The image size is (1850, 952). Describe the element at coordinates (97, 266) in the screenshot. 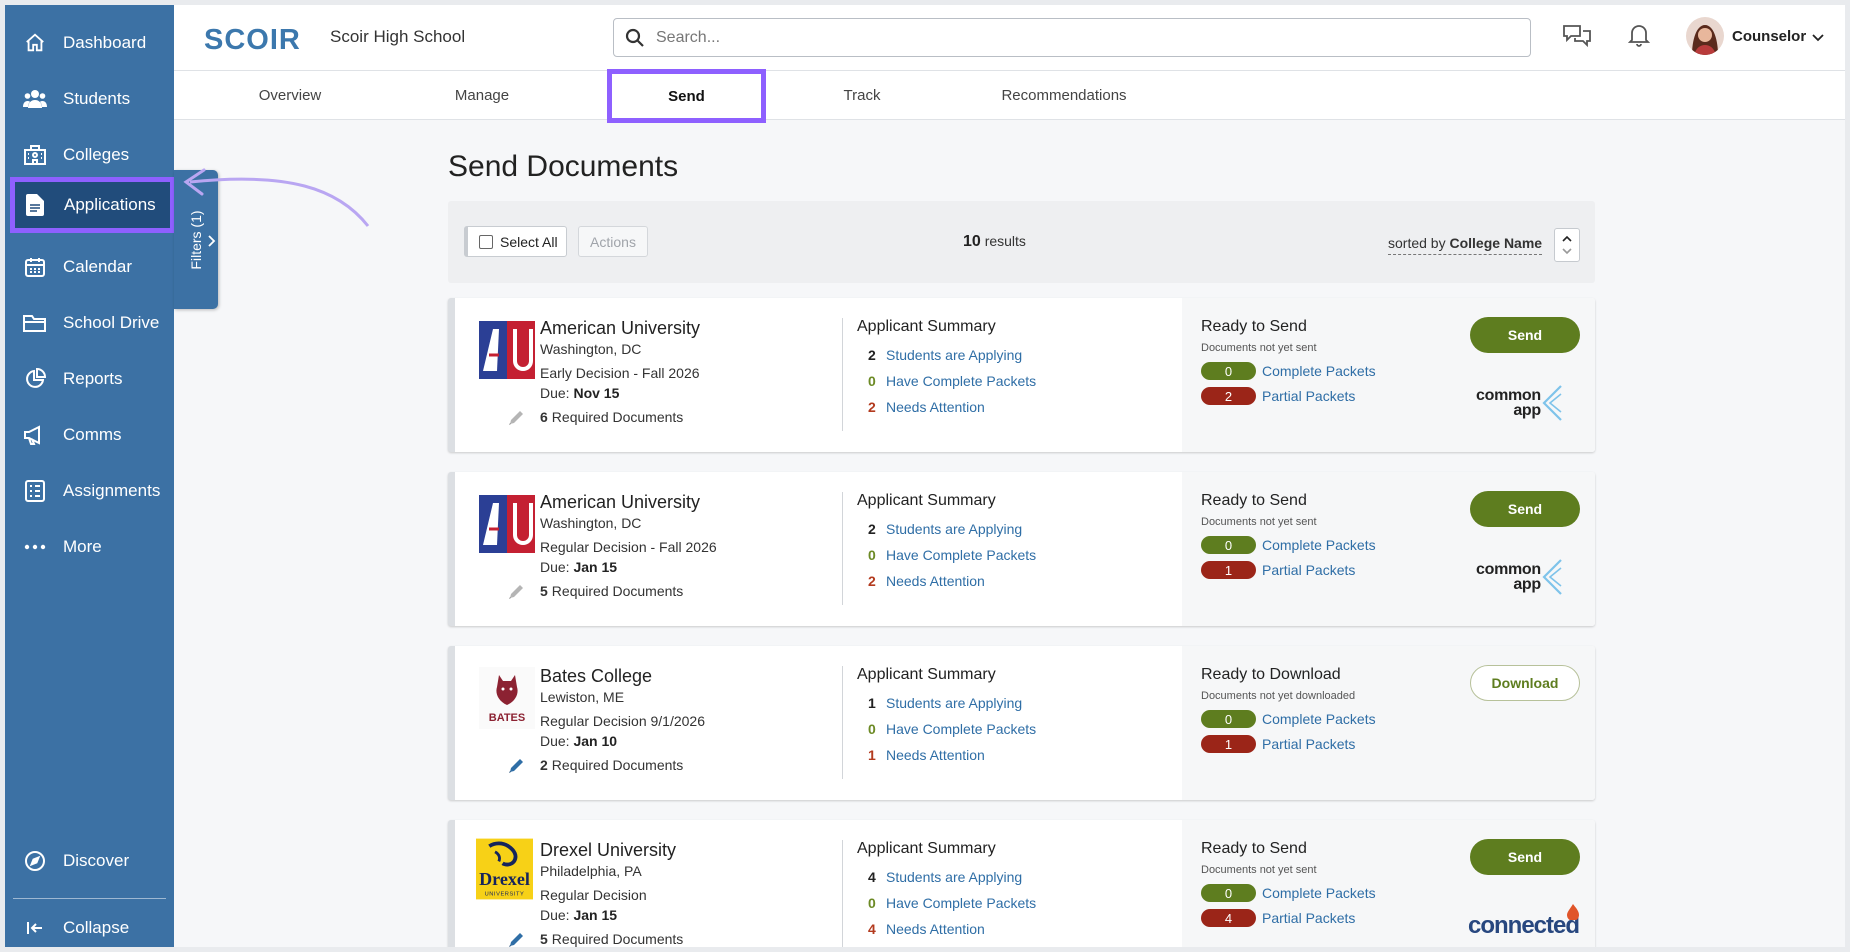

I see `sidebar-item-label: Calendar` at that location.